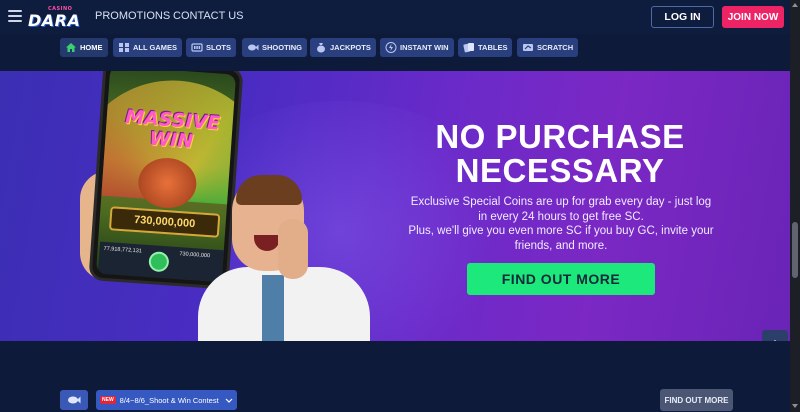  I want to click on category-home: HOME, so click(84, 47).